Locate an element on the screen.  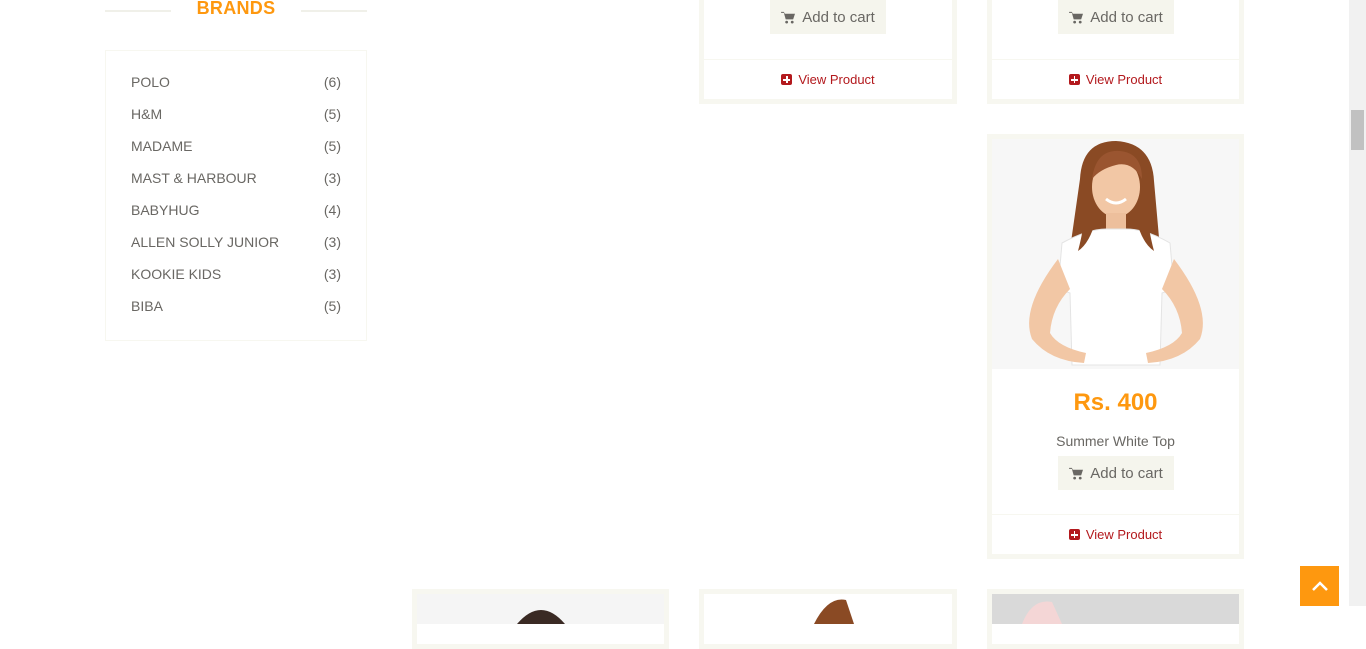
chevron-up-icon is located at coordinates (1319, 586).